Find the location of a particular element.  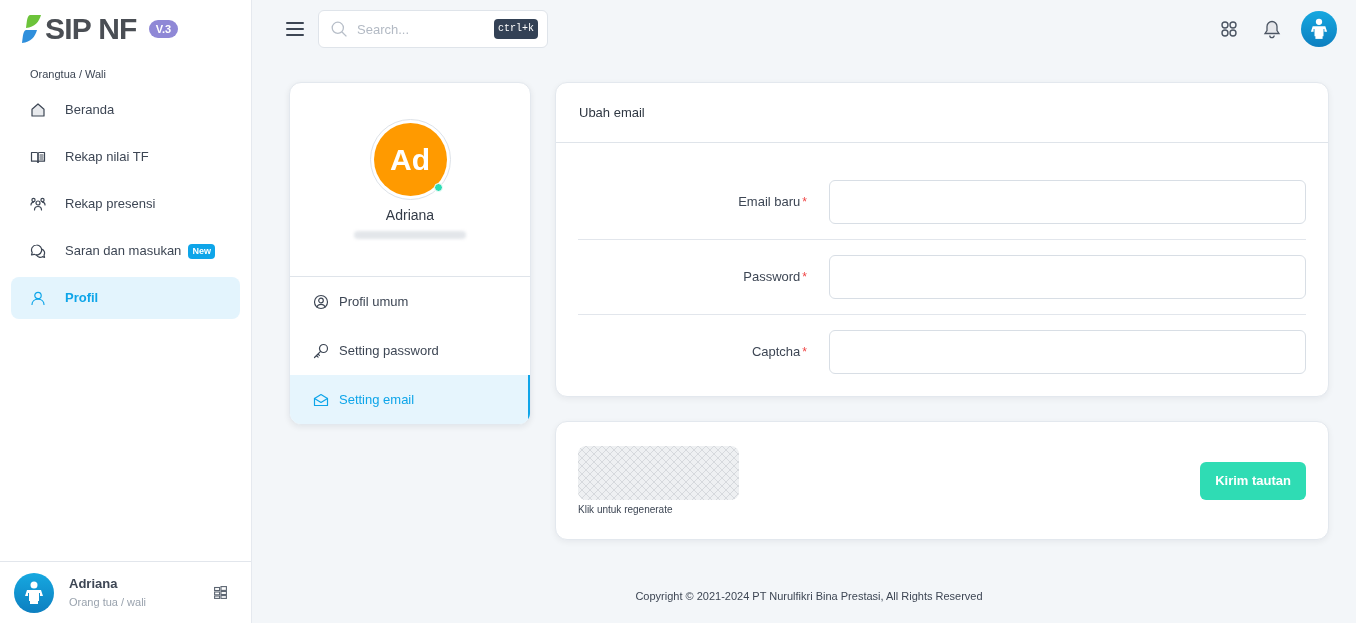

chat-bubbles-icon is located at coordinates (38, 251).